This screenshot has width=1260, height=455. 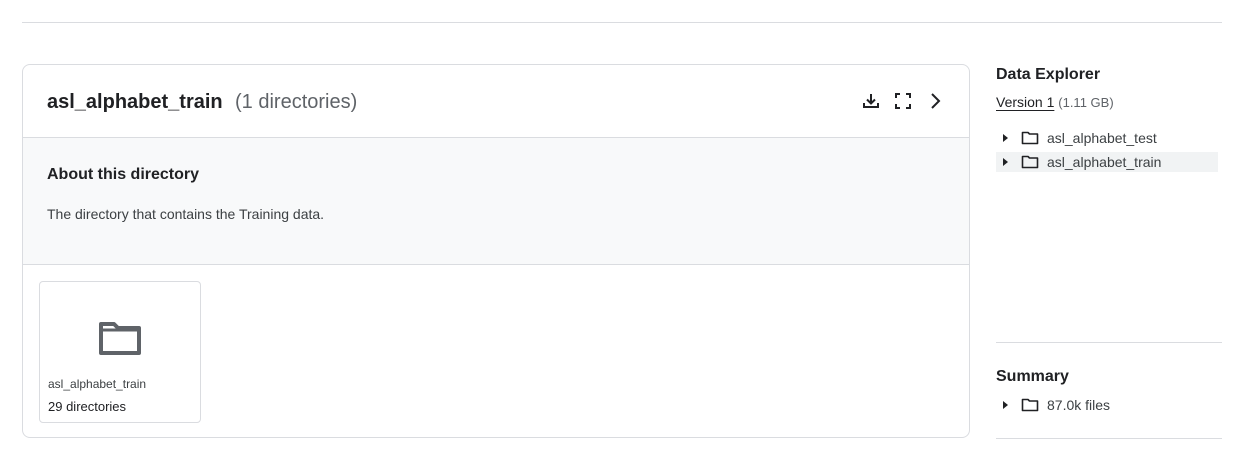 What do you see at coordinates (496, 101) in the screenshot?
I see `card-header: asl_alphabet_train (1 directories)` at bounding box center [496, 101].